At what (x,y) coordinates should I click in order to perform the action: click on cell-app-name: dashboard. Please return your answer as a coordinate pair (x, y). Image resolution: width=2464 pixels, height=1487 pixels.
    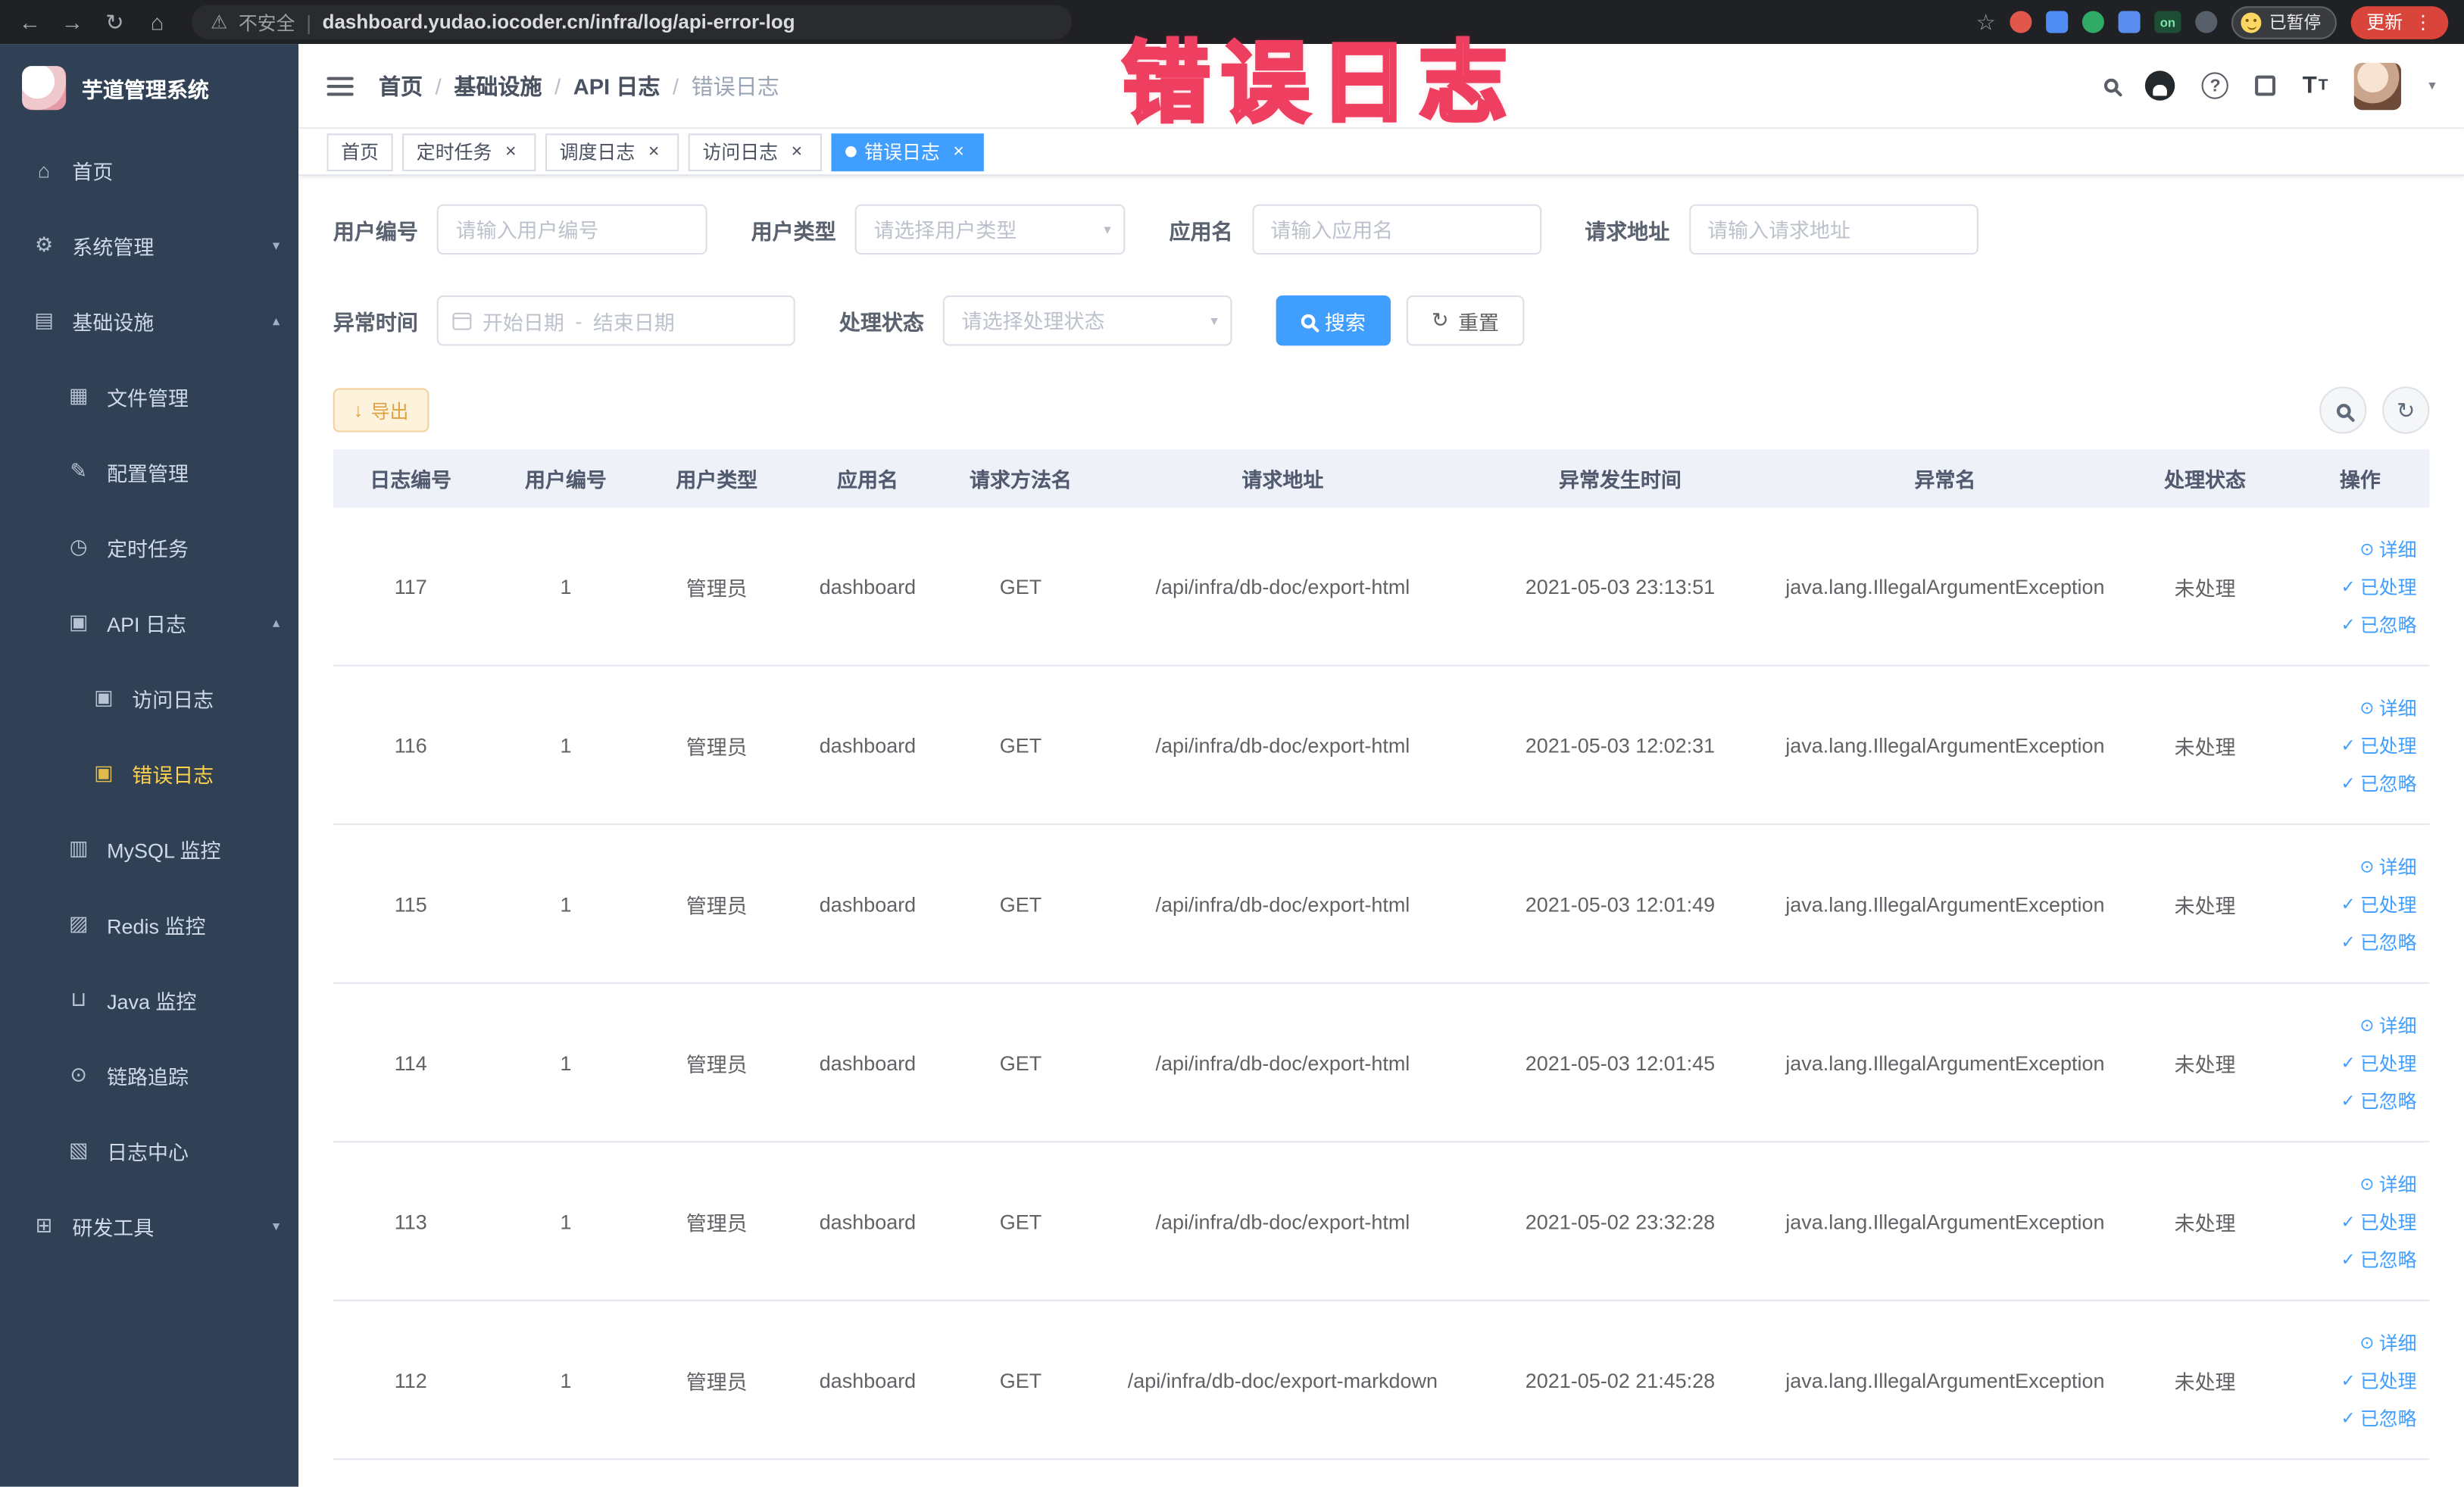
    Looking at the image, I should click on (868, 904).